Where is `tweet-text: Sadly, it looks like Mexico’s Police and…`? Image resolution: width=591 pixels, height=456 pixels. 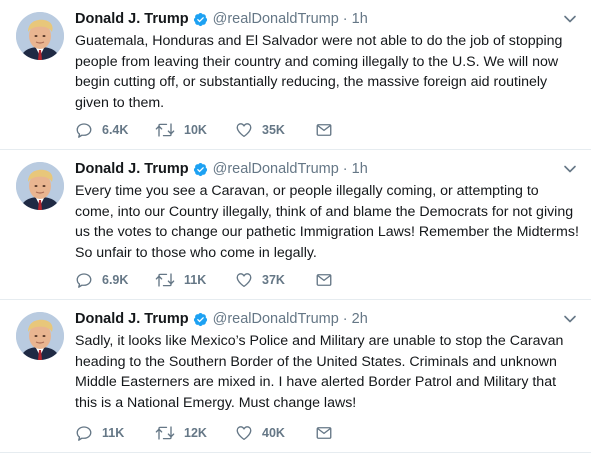 tweet-text: Sadly, it looks like Mexico’s Police and… is located at coordinates (319, 372).